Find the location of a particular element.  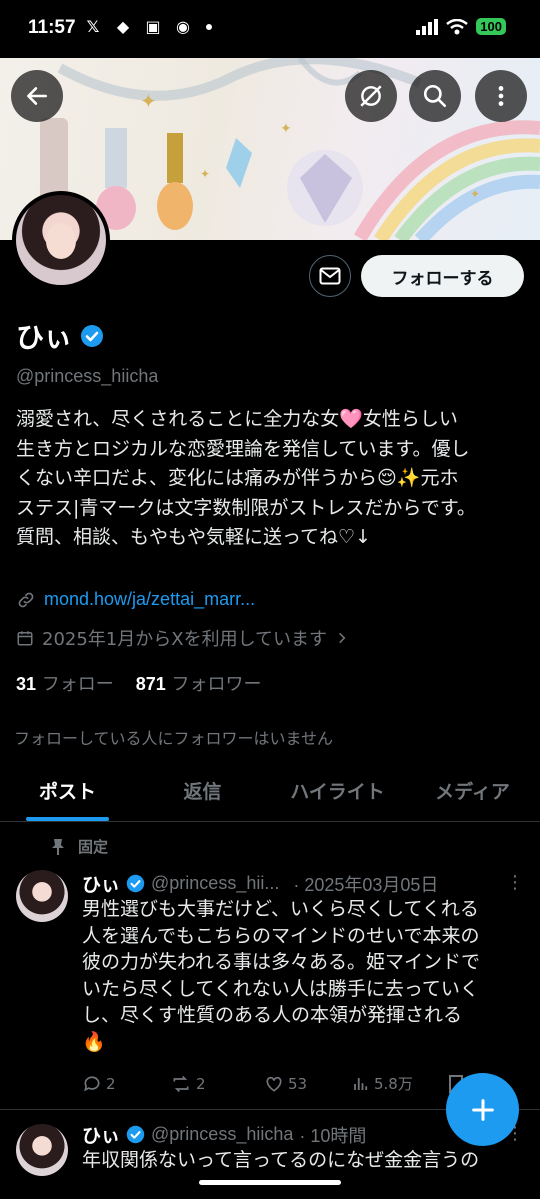

home-indicator is located at coordinates (270, 1182).